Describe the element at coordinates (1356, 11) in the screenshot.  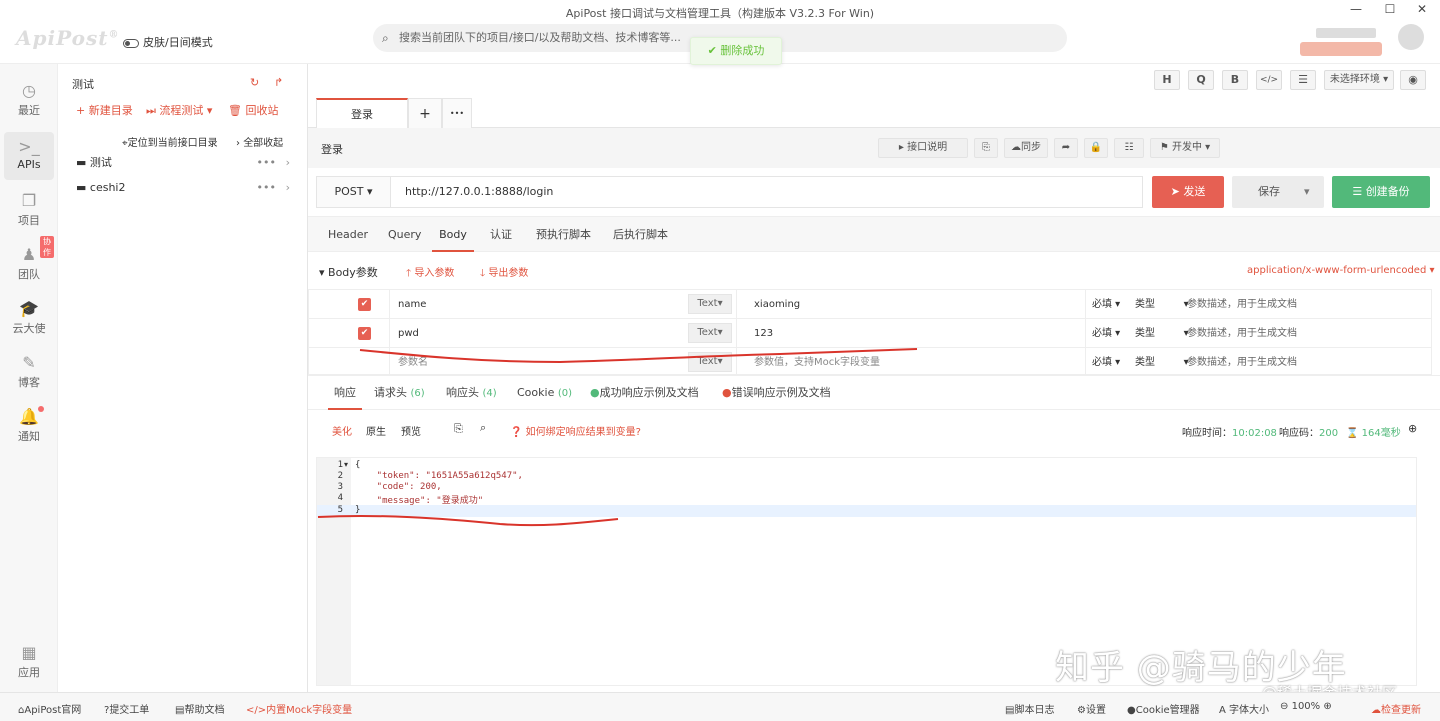
I see `minimize-button: —` at that location.